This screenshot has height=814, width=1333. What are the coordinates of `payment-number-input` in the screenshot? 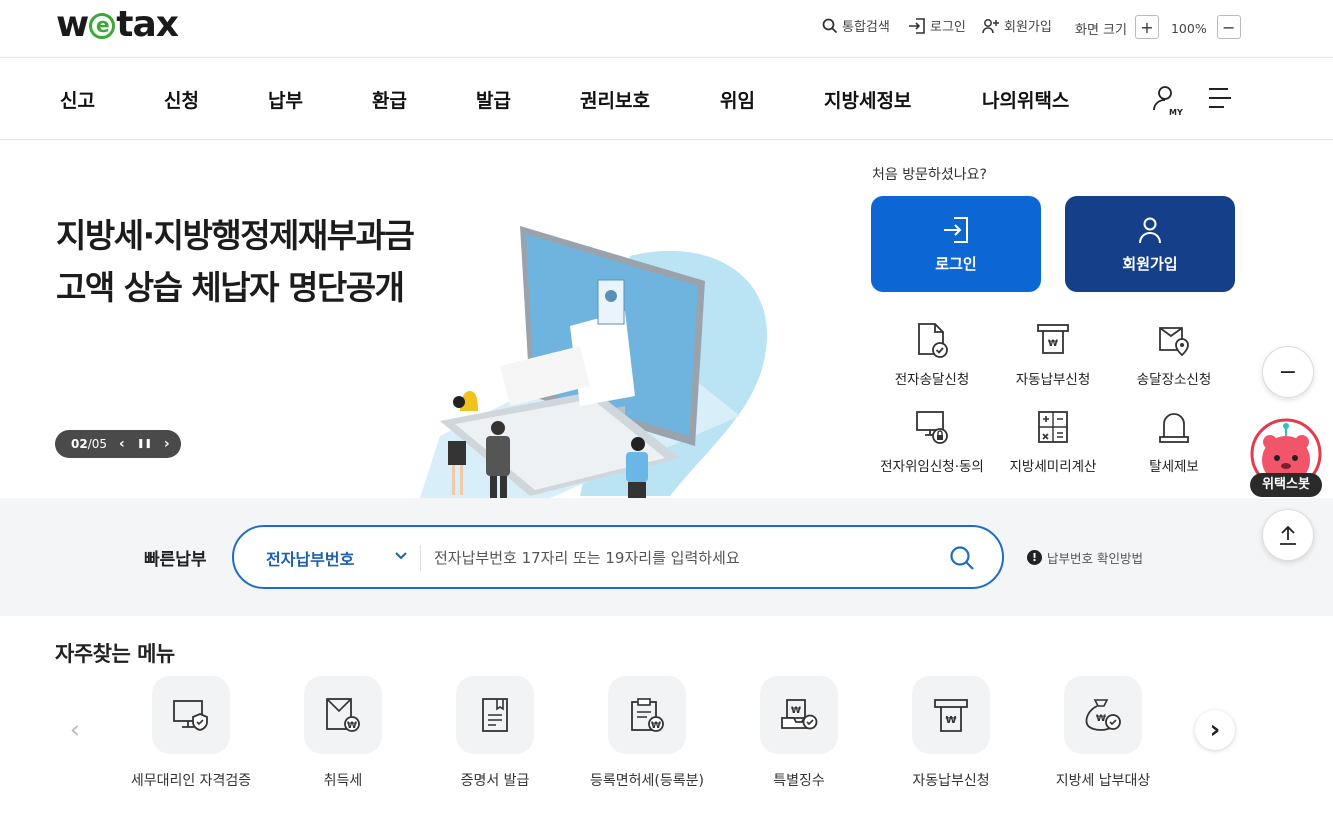 It's located at (674, 558).